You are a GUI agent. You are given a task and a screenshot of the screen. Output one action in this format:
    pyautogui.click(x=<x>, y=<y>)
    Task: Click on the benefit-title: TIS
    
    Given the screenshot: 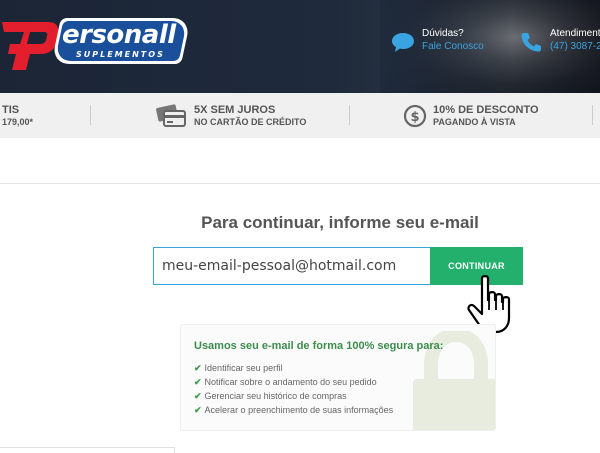 What is the action you would take?
    pyautogui.click(x=11, y=110)
    